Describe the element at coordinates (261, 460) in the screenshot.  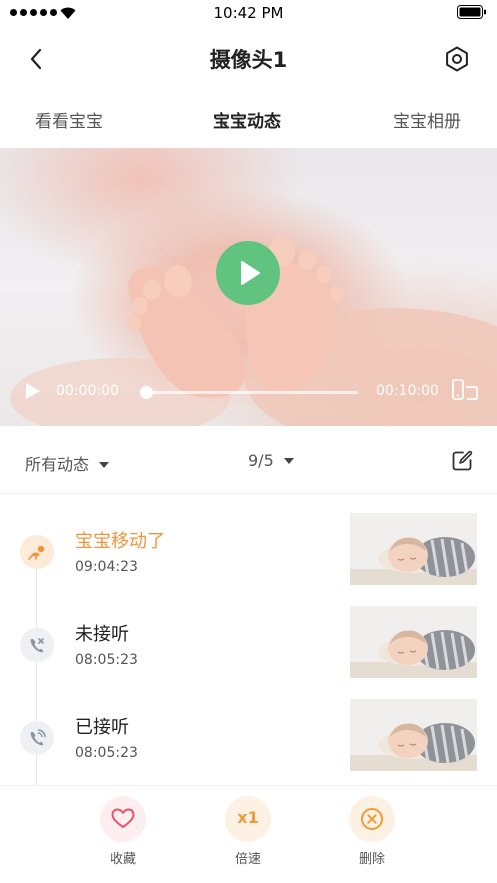
I see `date-label: 9/5` at that location.